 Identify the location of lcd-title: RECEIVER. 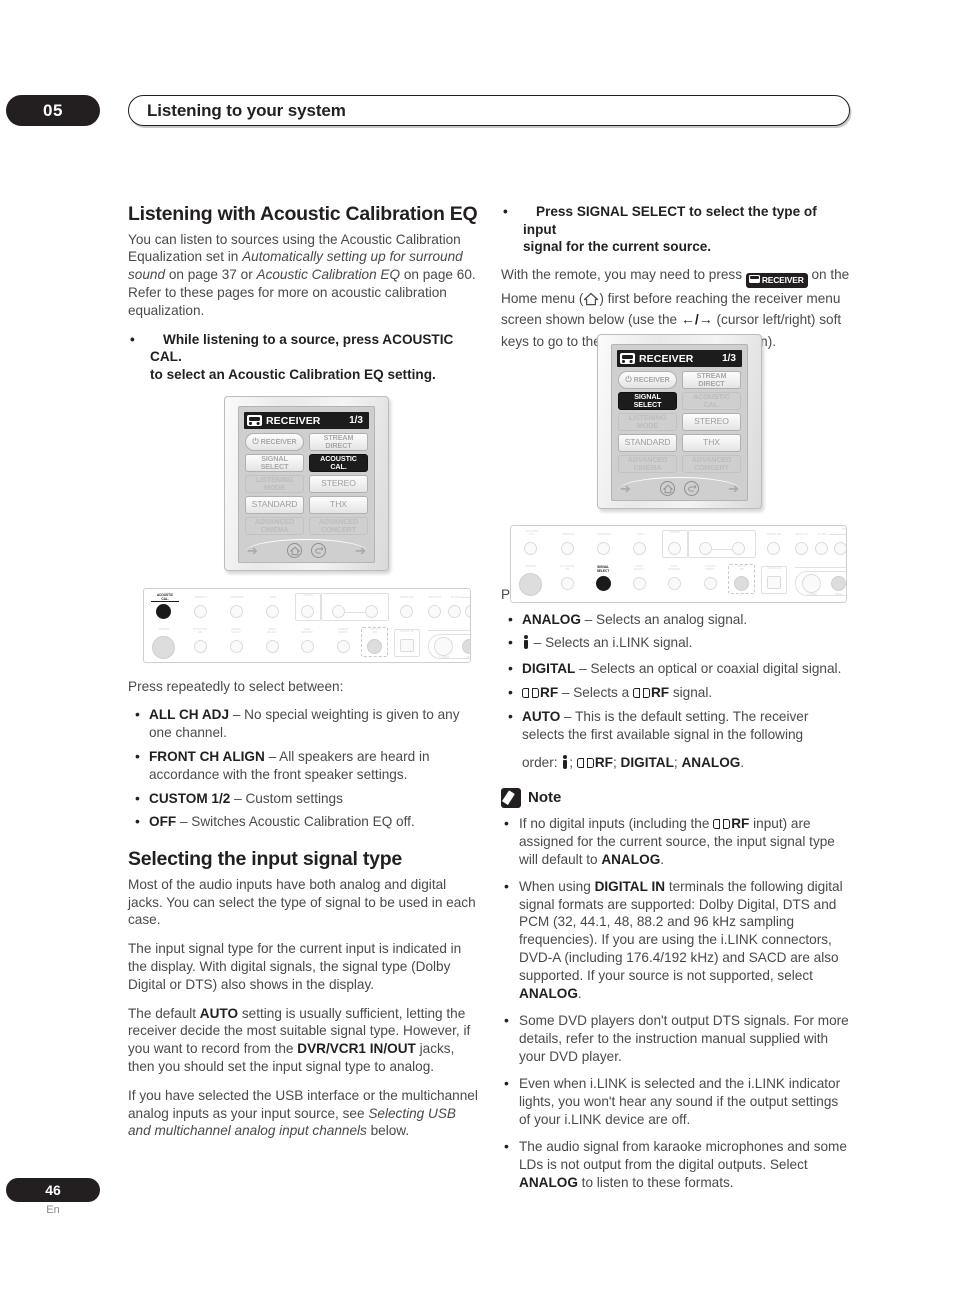
(293, 420).